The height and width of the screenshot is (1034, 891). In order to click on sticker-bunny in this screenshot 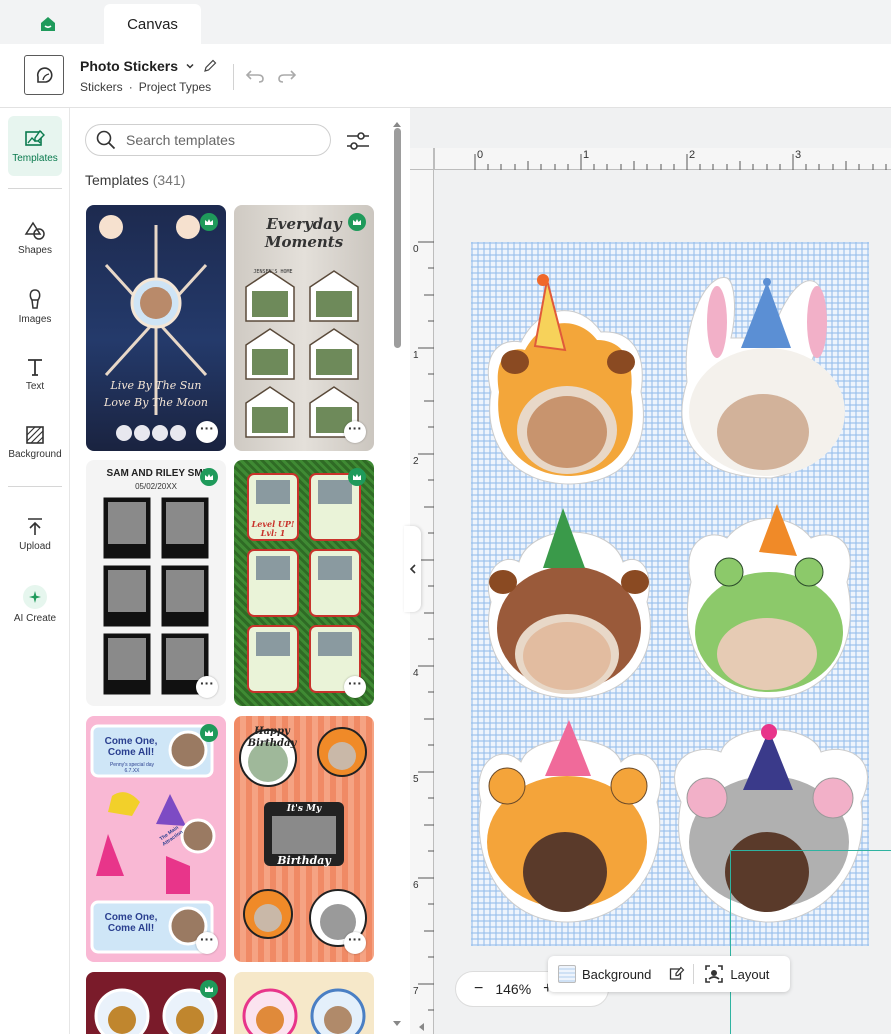, I will do `click(763, 378)`.